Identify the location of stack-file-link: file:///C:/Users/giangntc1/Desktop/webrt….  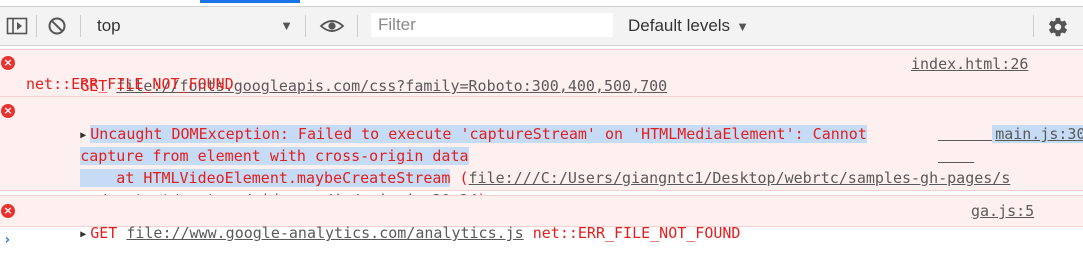
(740, 178).